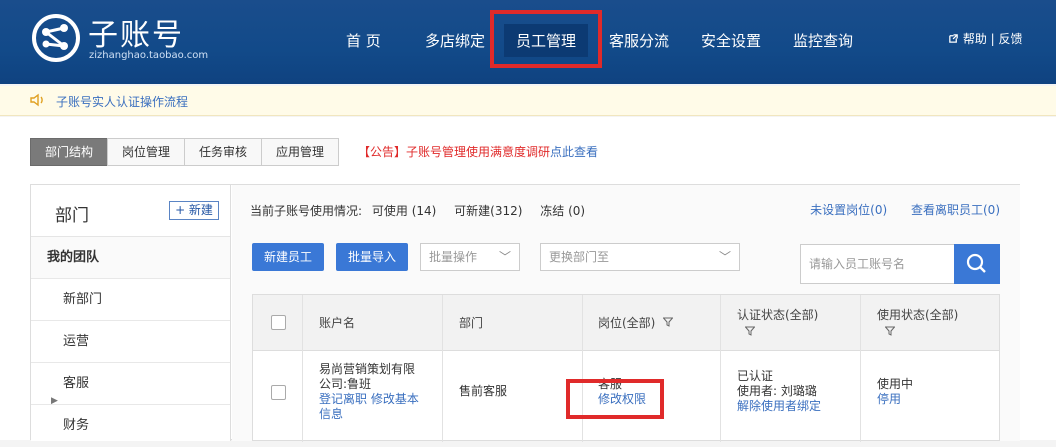 The width and height of the screenshot is (1056, 447). What do you see at coordinates (528, 101) in the screenshot?
I see `notice-bar: 子账号实人认证操作流程` at bounding box center [528, 101].